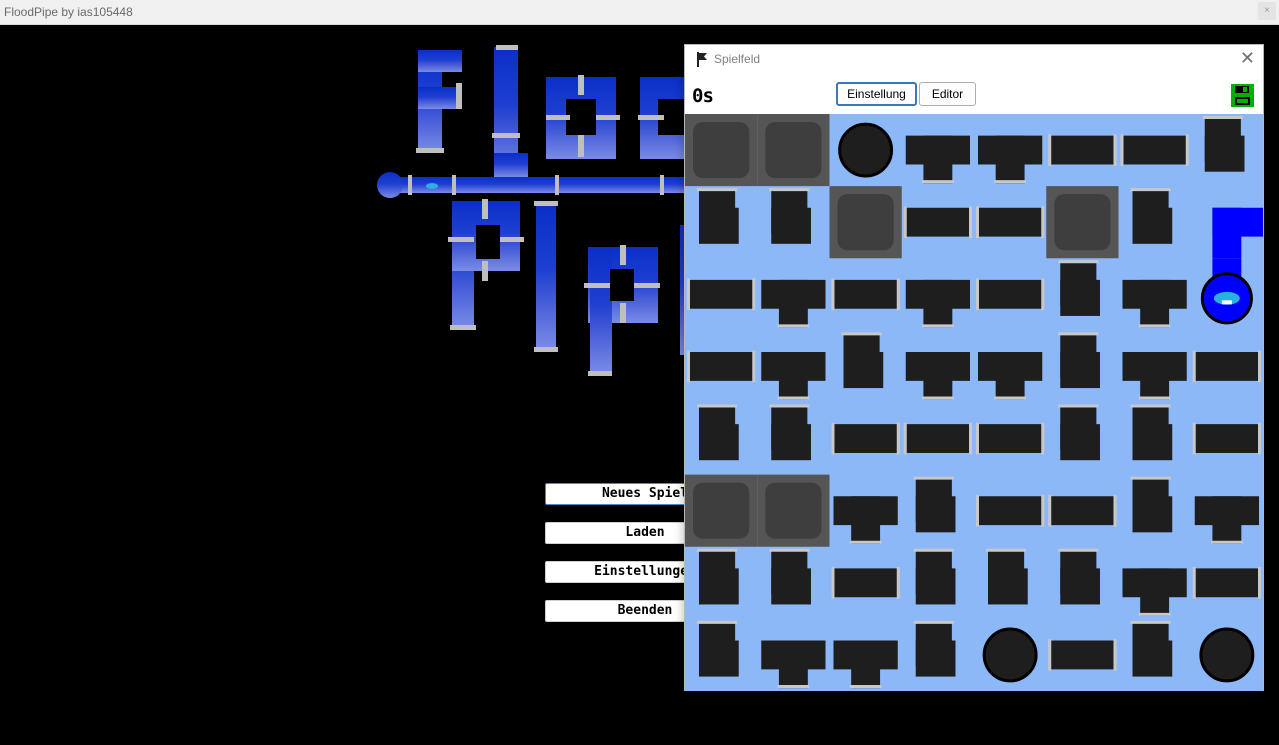  I want to click on floodpipe-logo, so click(530, 210).